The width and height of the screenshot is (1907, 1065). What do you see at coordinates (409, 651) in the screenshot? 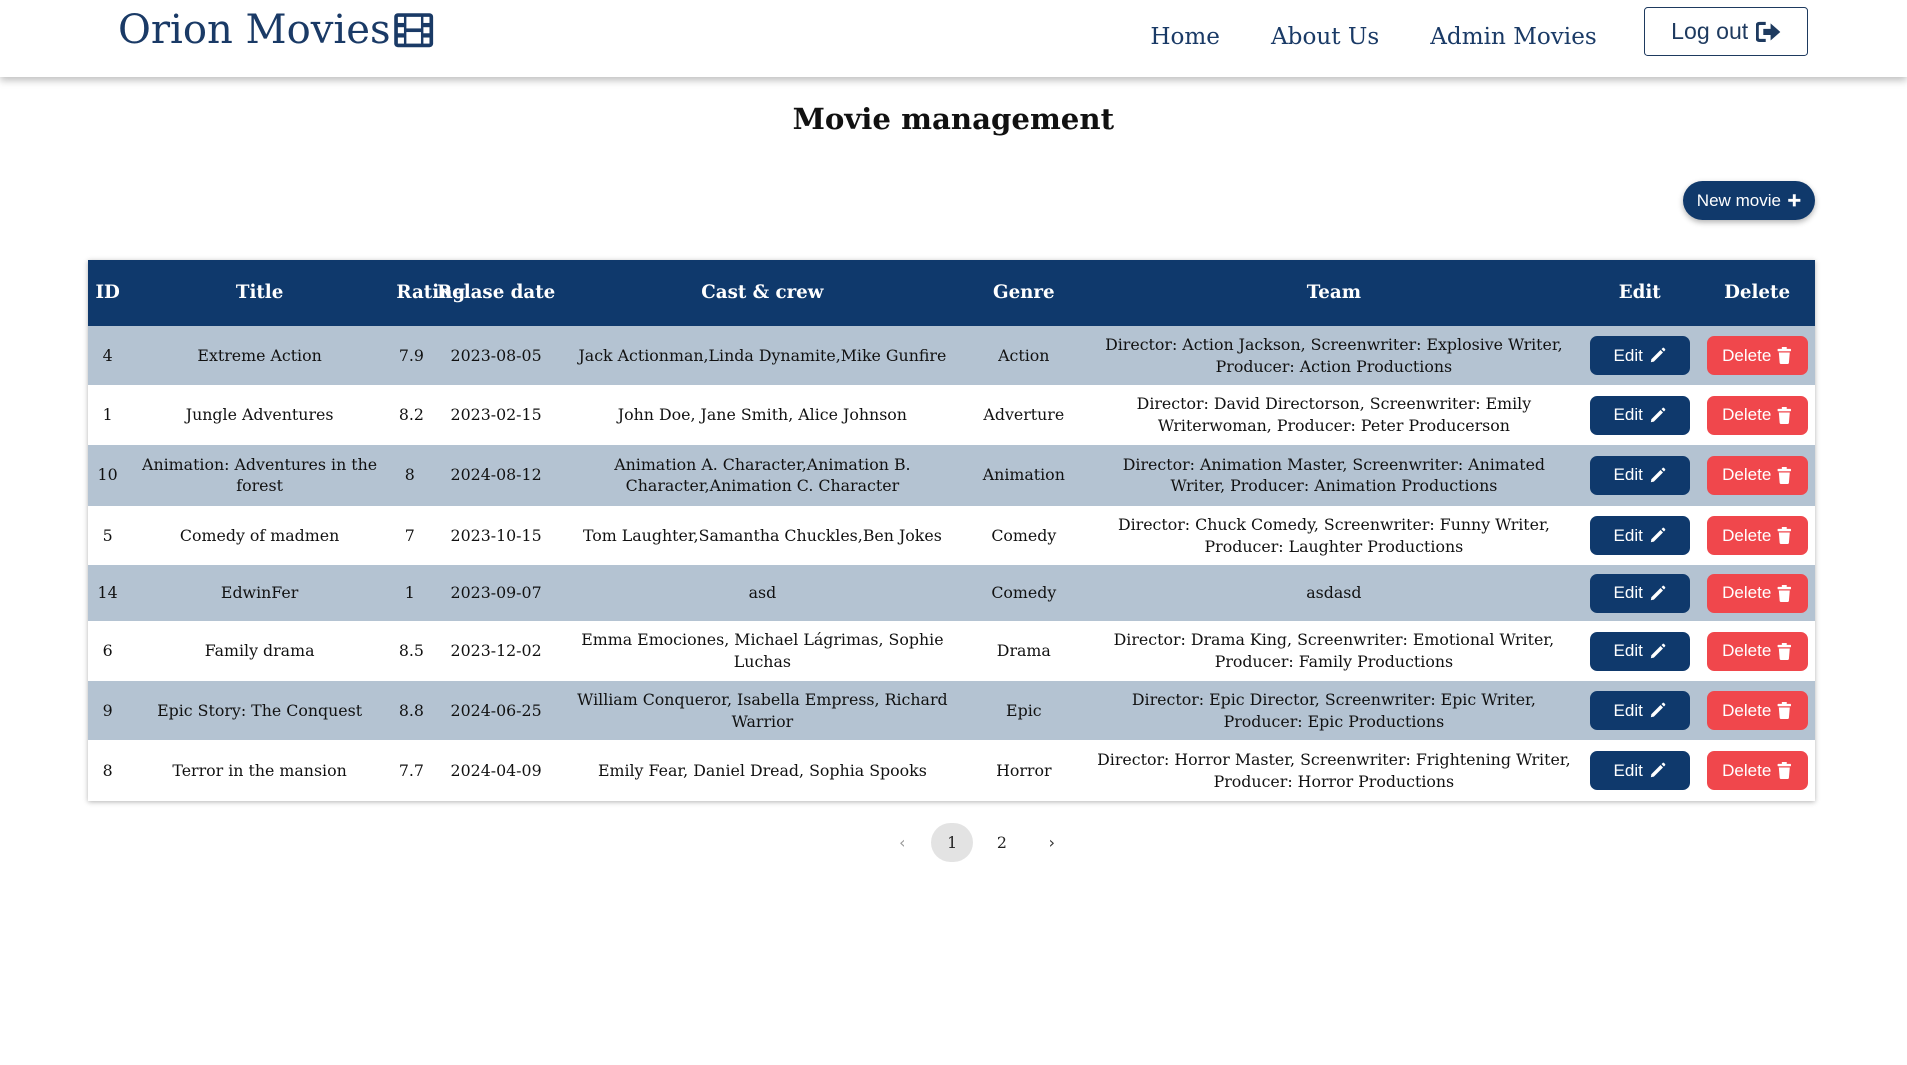
I see `cell-rating: 8.5` at bounding box center [409, 651].